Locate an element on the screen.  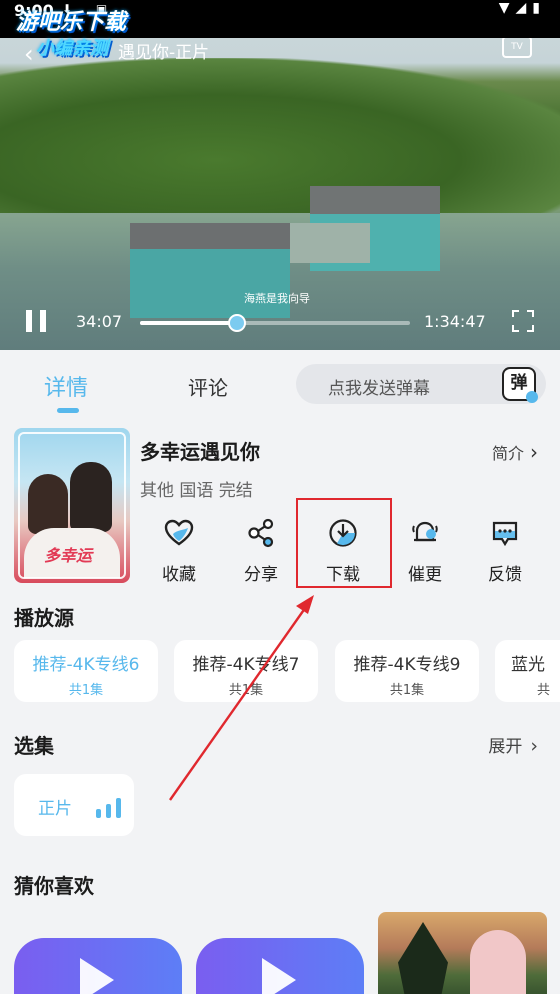
danmu-toggle-icon: 弹 is located at coordinates (520, 385).